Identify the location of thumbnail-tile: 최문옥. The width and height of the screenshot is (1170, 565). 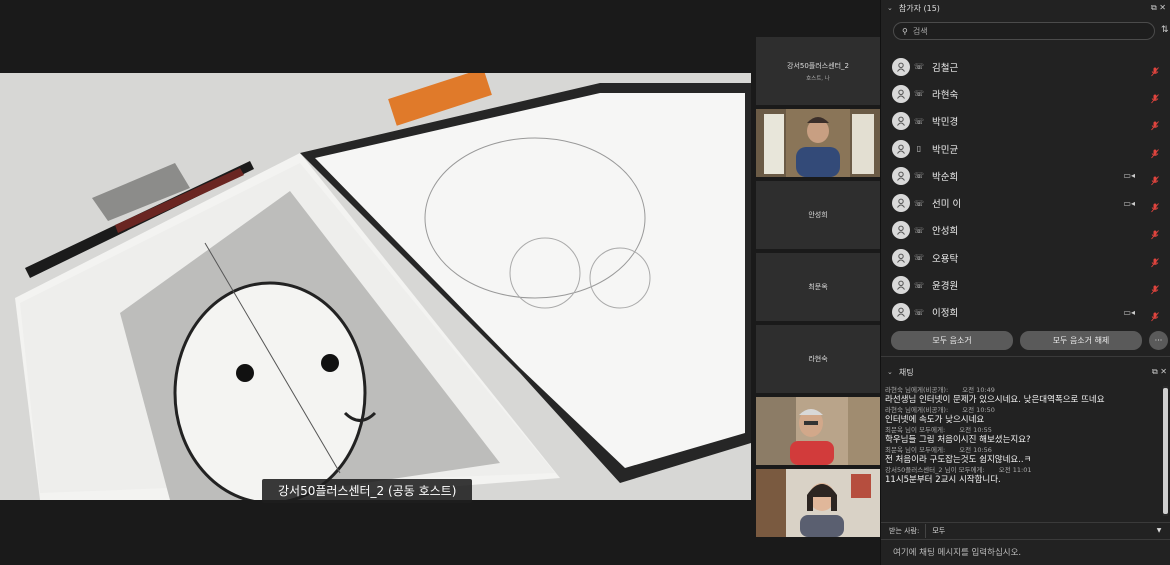
(818, 287).